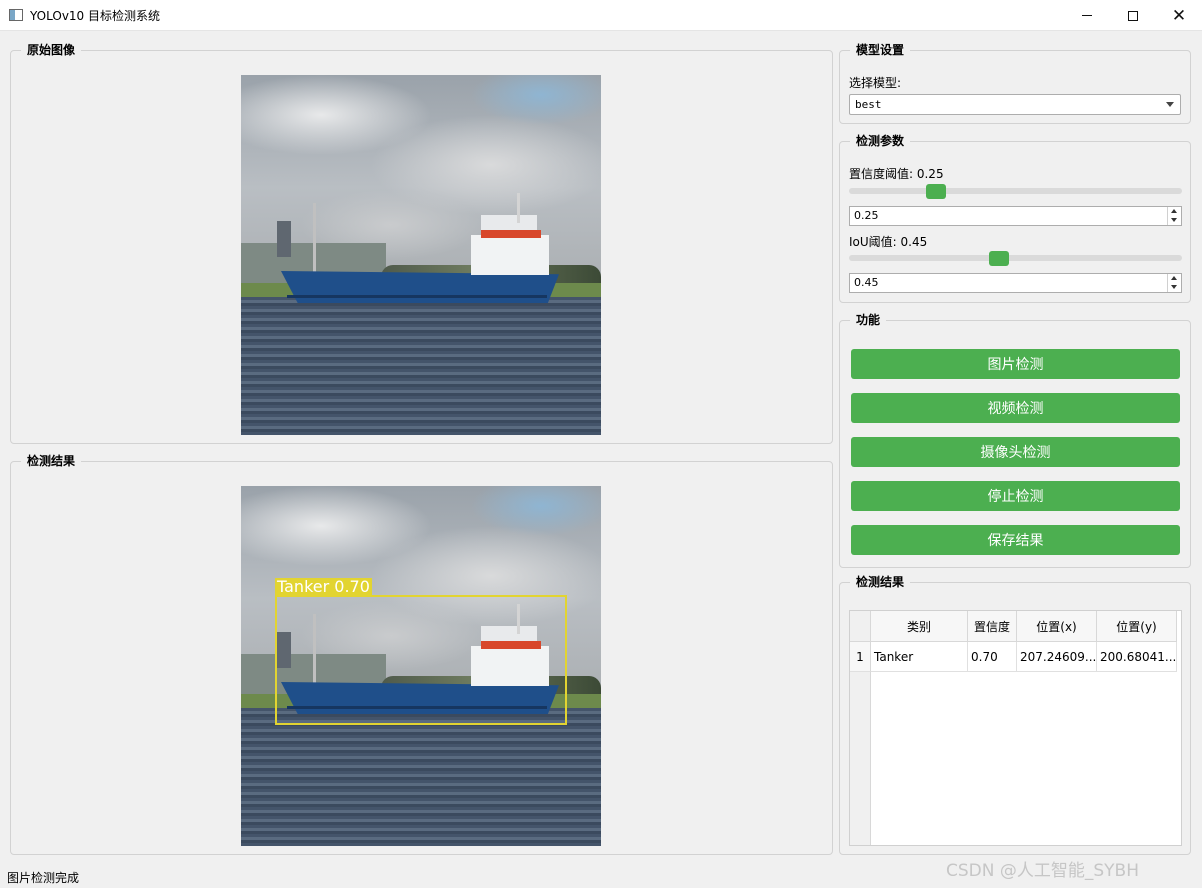 Image resolution: width=1202 pixels, height=888 pixels. Describe the element at coordinates (992, 626) in the screenshot. I see `column-header-confidence: 置信度` at that location.